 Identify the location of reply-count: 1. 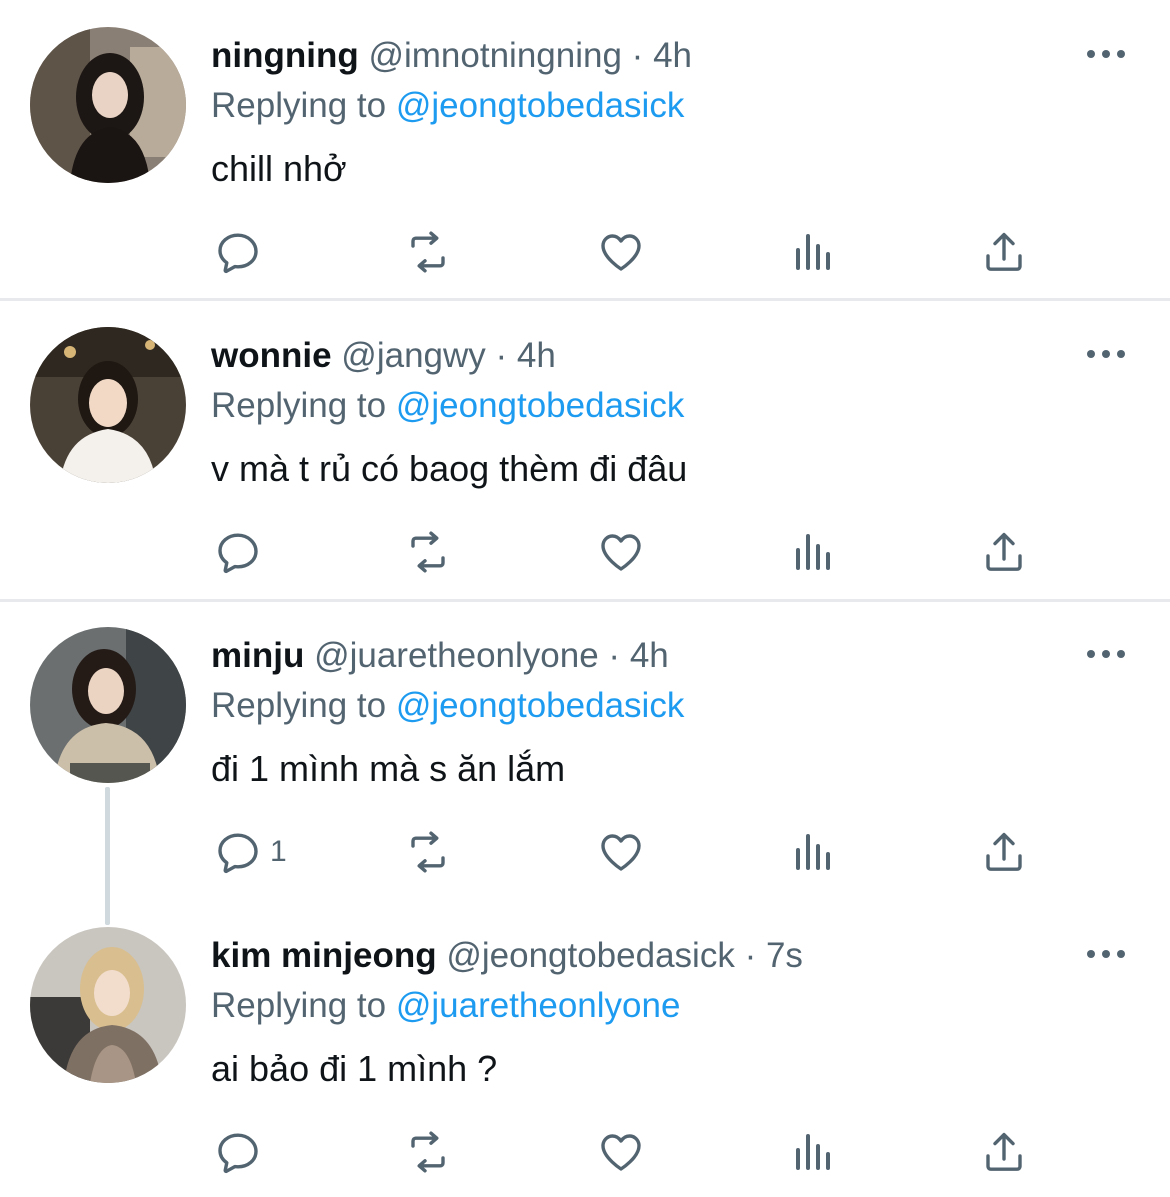
(278, 851).